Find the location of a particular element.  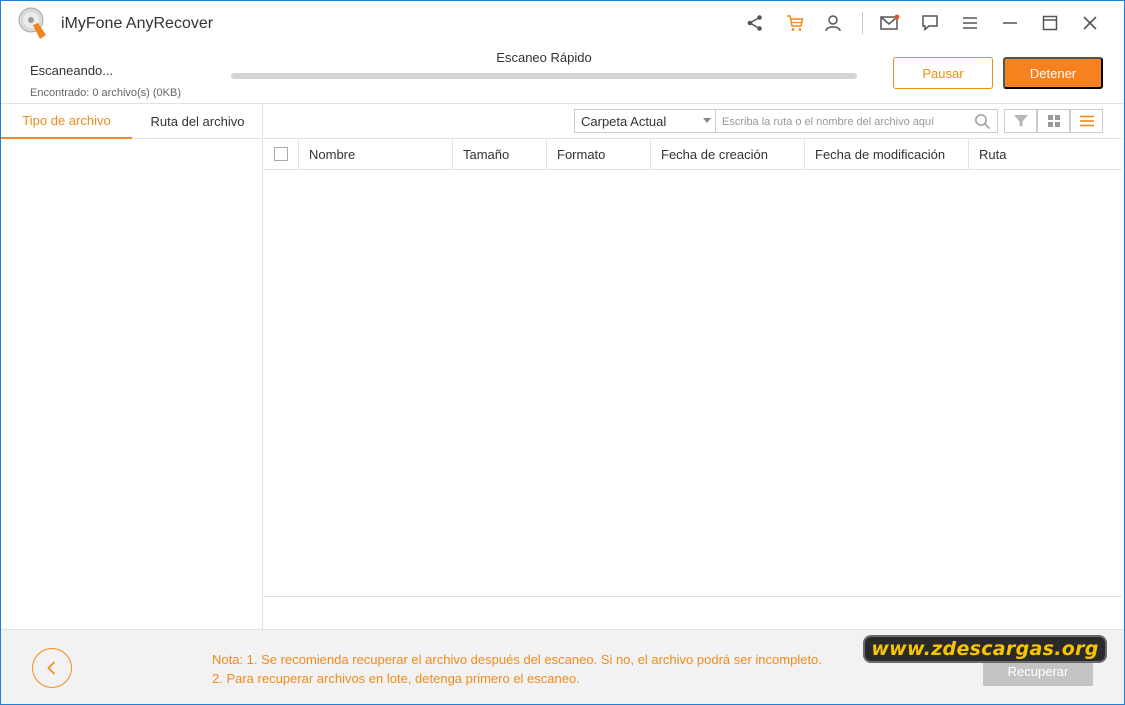

search-box is located at coordinates (857, 121).